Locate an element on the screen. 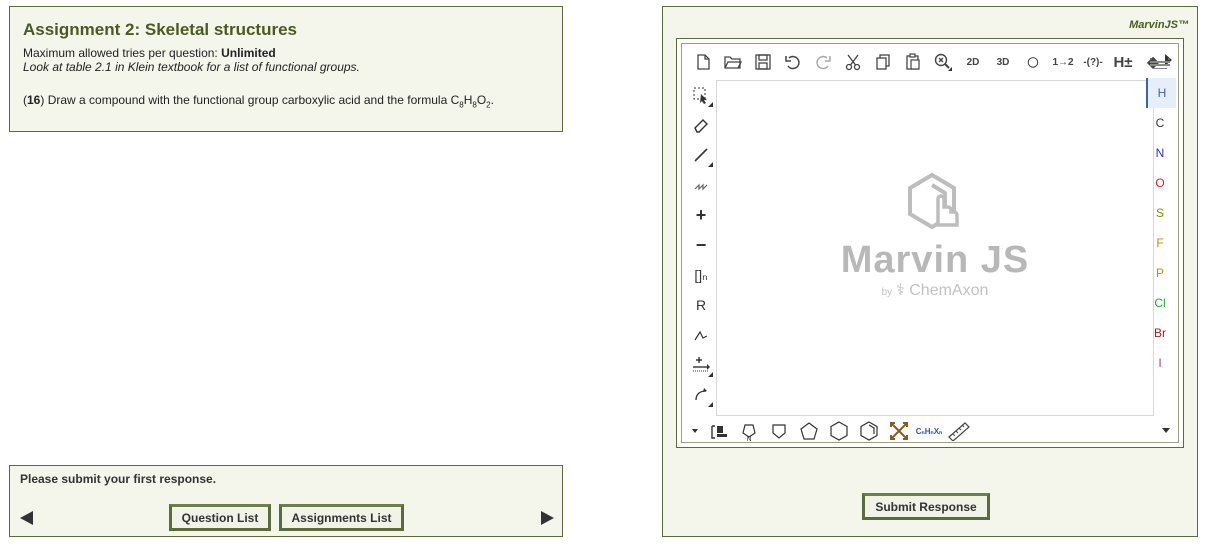  element-button-i: I is located at coordinates (1160, 363).